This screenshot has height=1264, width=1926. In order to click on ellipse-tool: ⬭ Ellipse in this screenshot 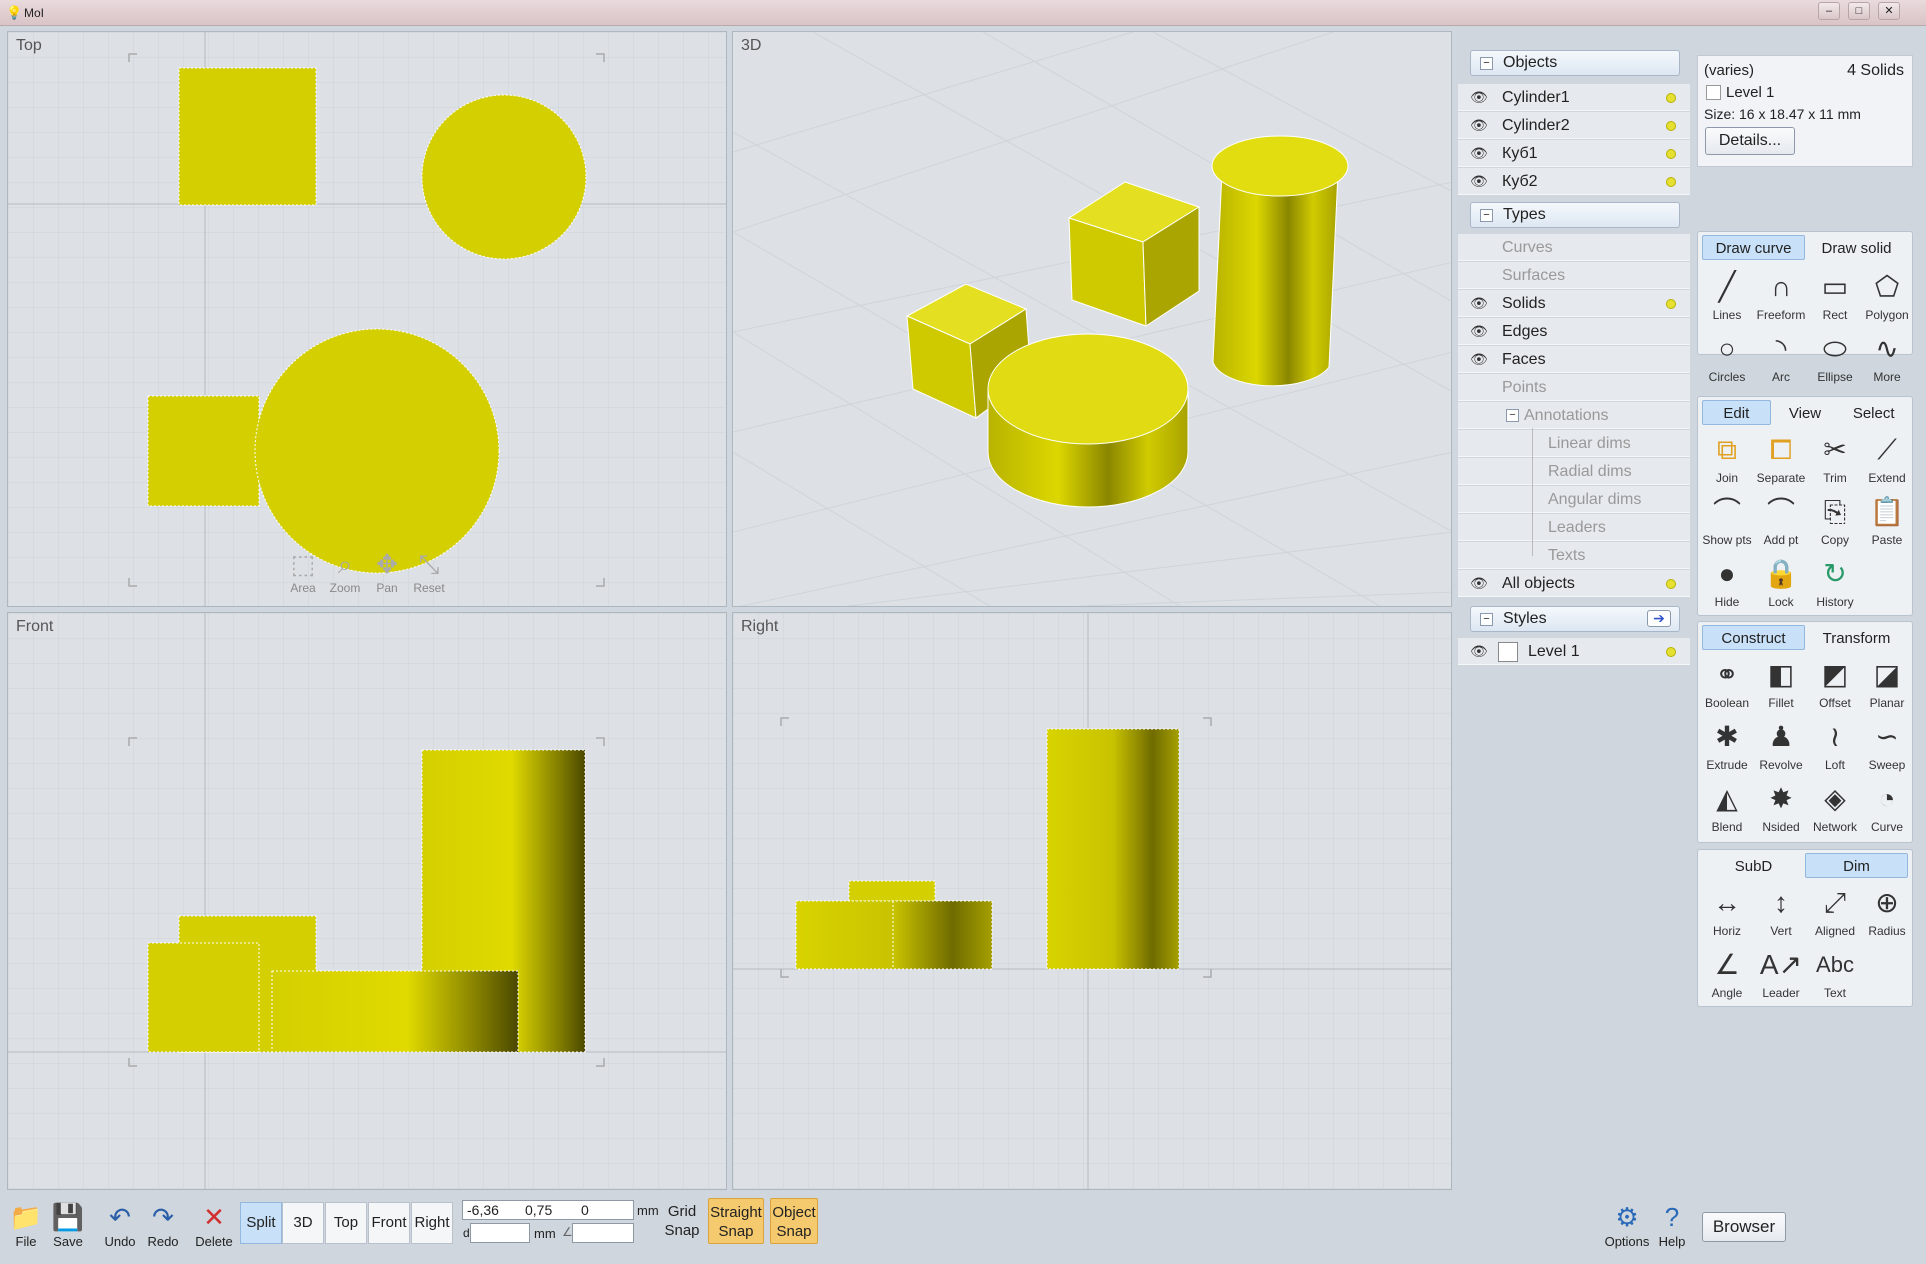, I will do `click(1835, 359)`.